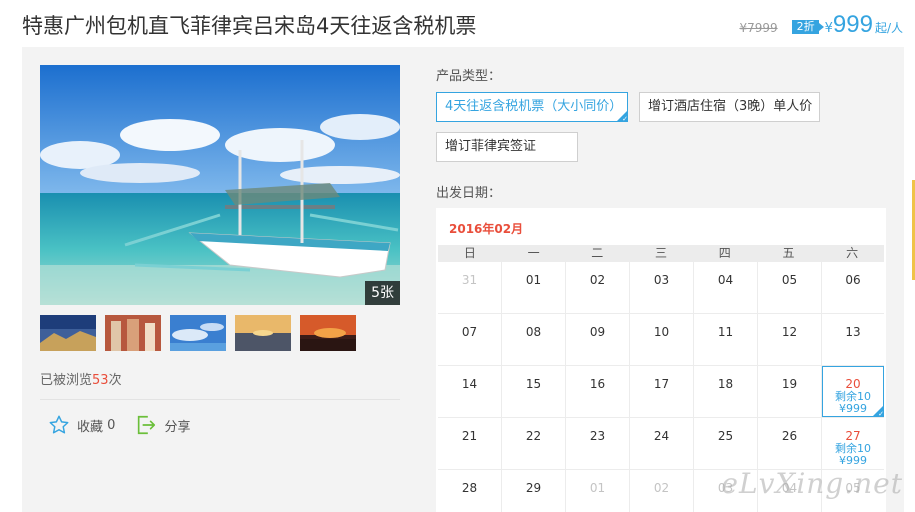  I want to click on calendar-week: 28 29 01 02 03 04 05, so click(661, 491).